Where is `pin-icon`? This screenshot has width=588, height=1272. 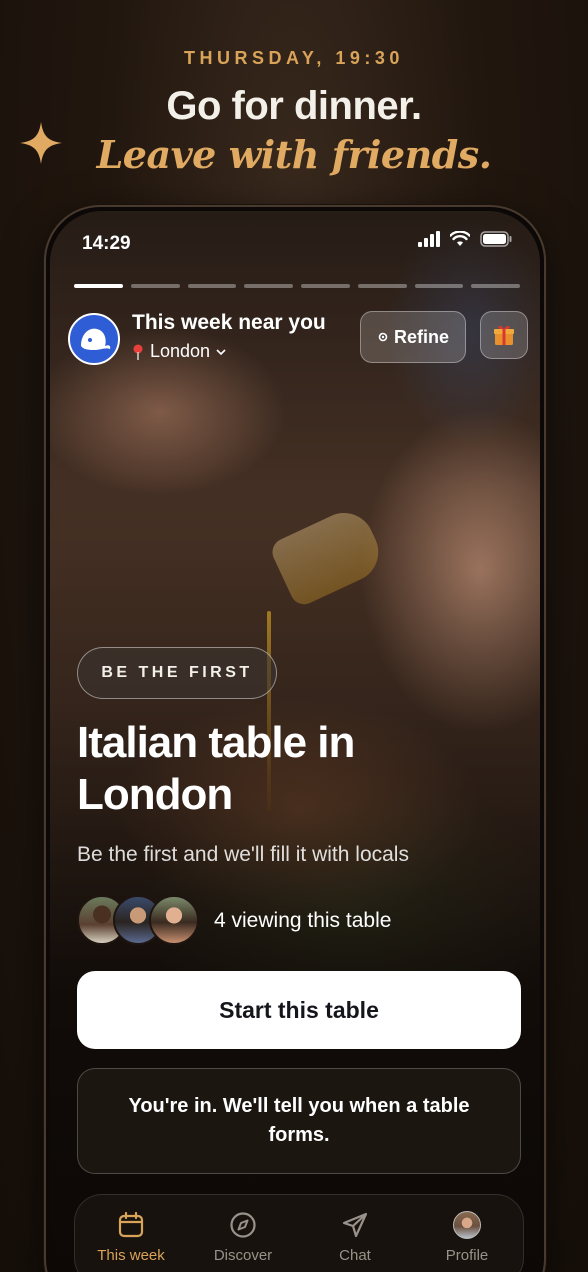
pin-icon is located at coordinates (138, 352).